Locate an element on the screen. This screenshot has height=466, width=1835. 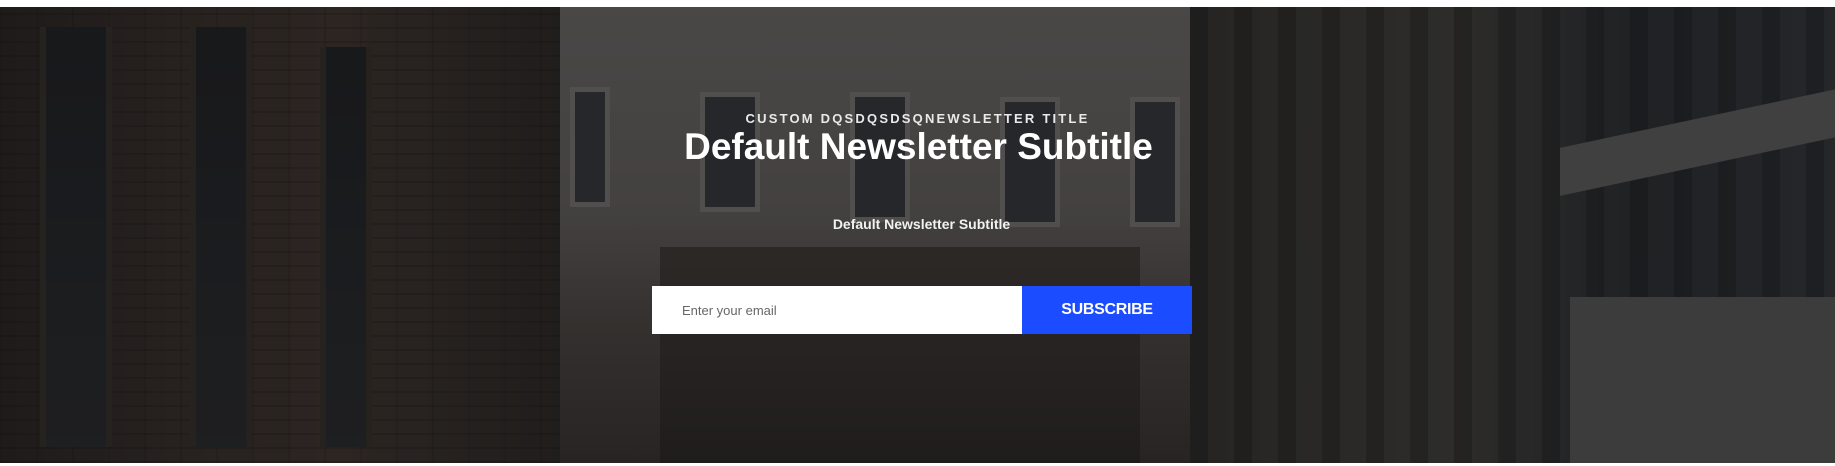
subscribe-button: SUBSCRIBE is located at coordinates (1107, 310).